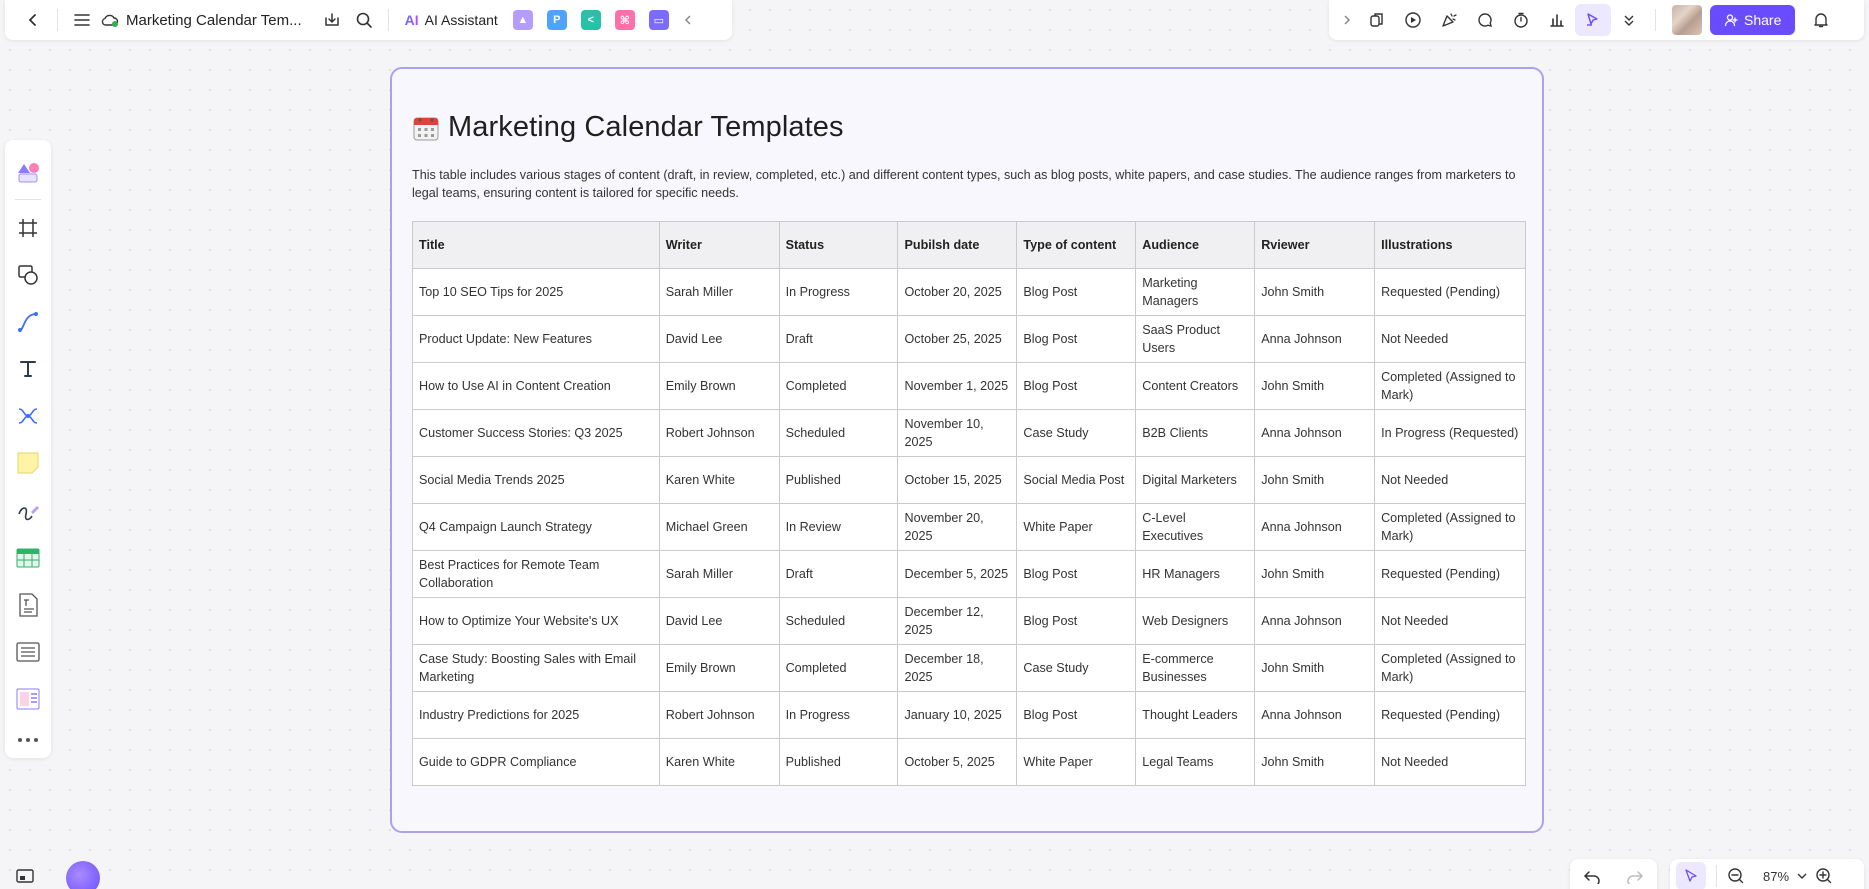 The width and height of the screenshot is (1869, 889). I want to click on frame-tool-icon, so click(28, 227).